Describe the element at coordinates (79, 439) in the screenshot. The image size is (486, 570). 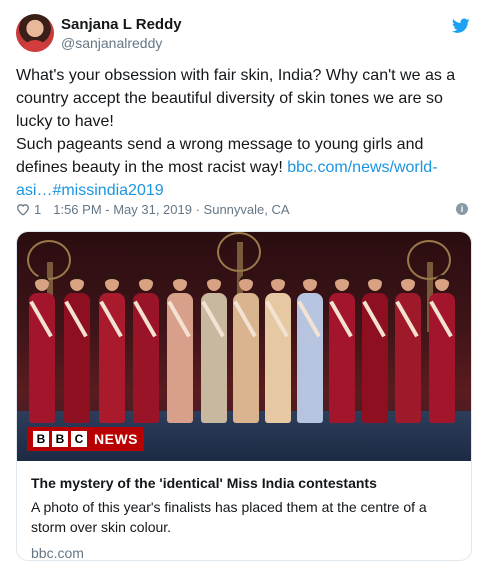
I see `bbc-logo-box: C` at that location.